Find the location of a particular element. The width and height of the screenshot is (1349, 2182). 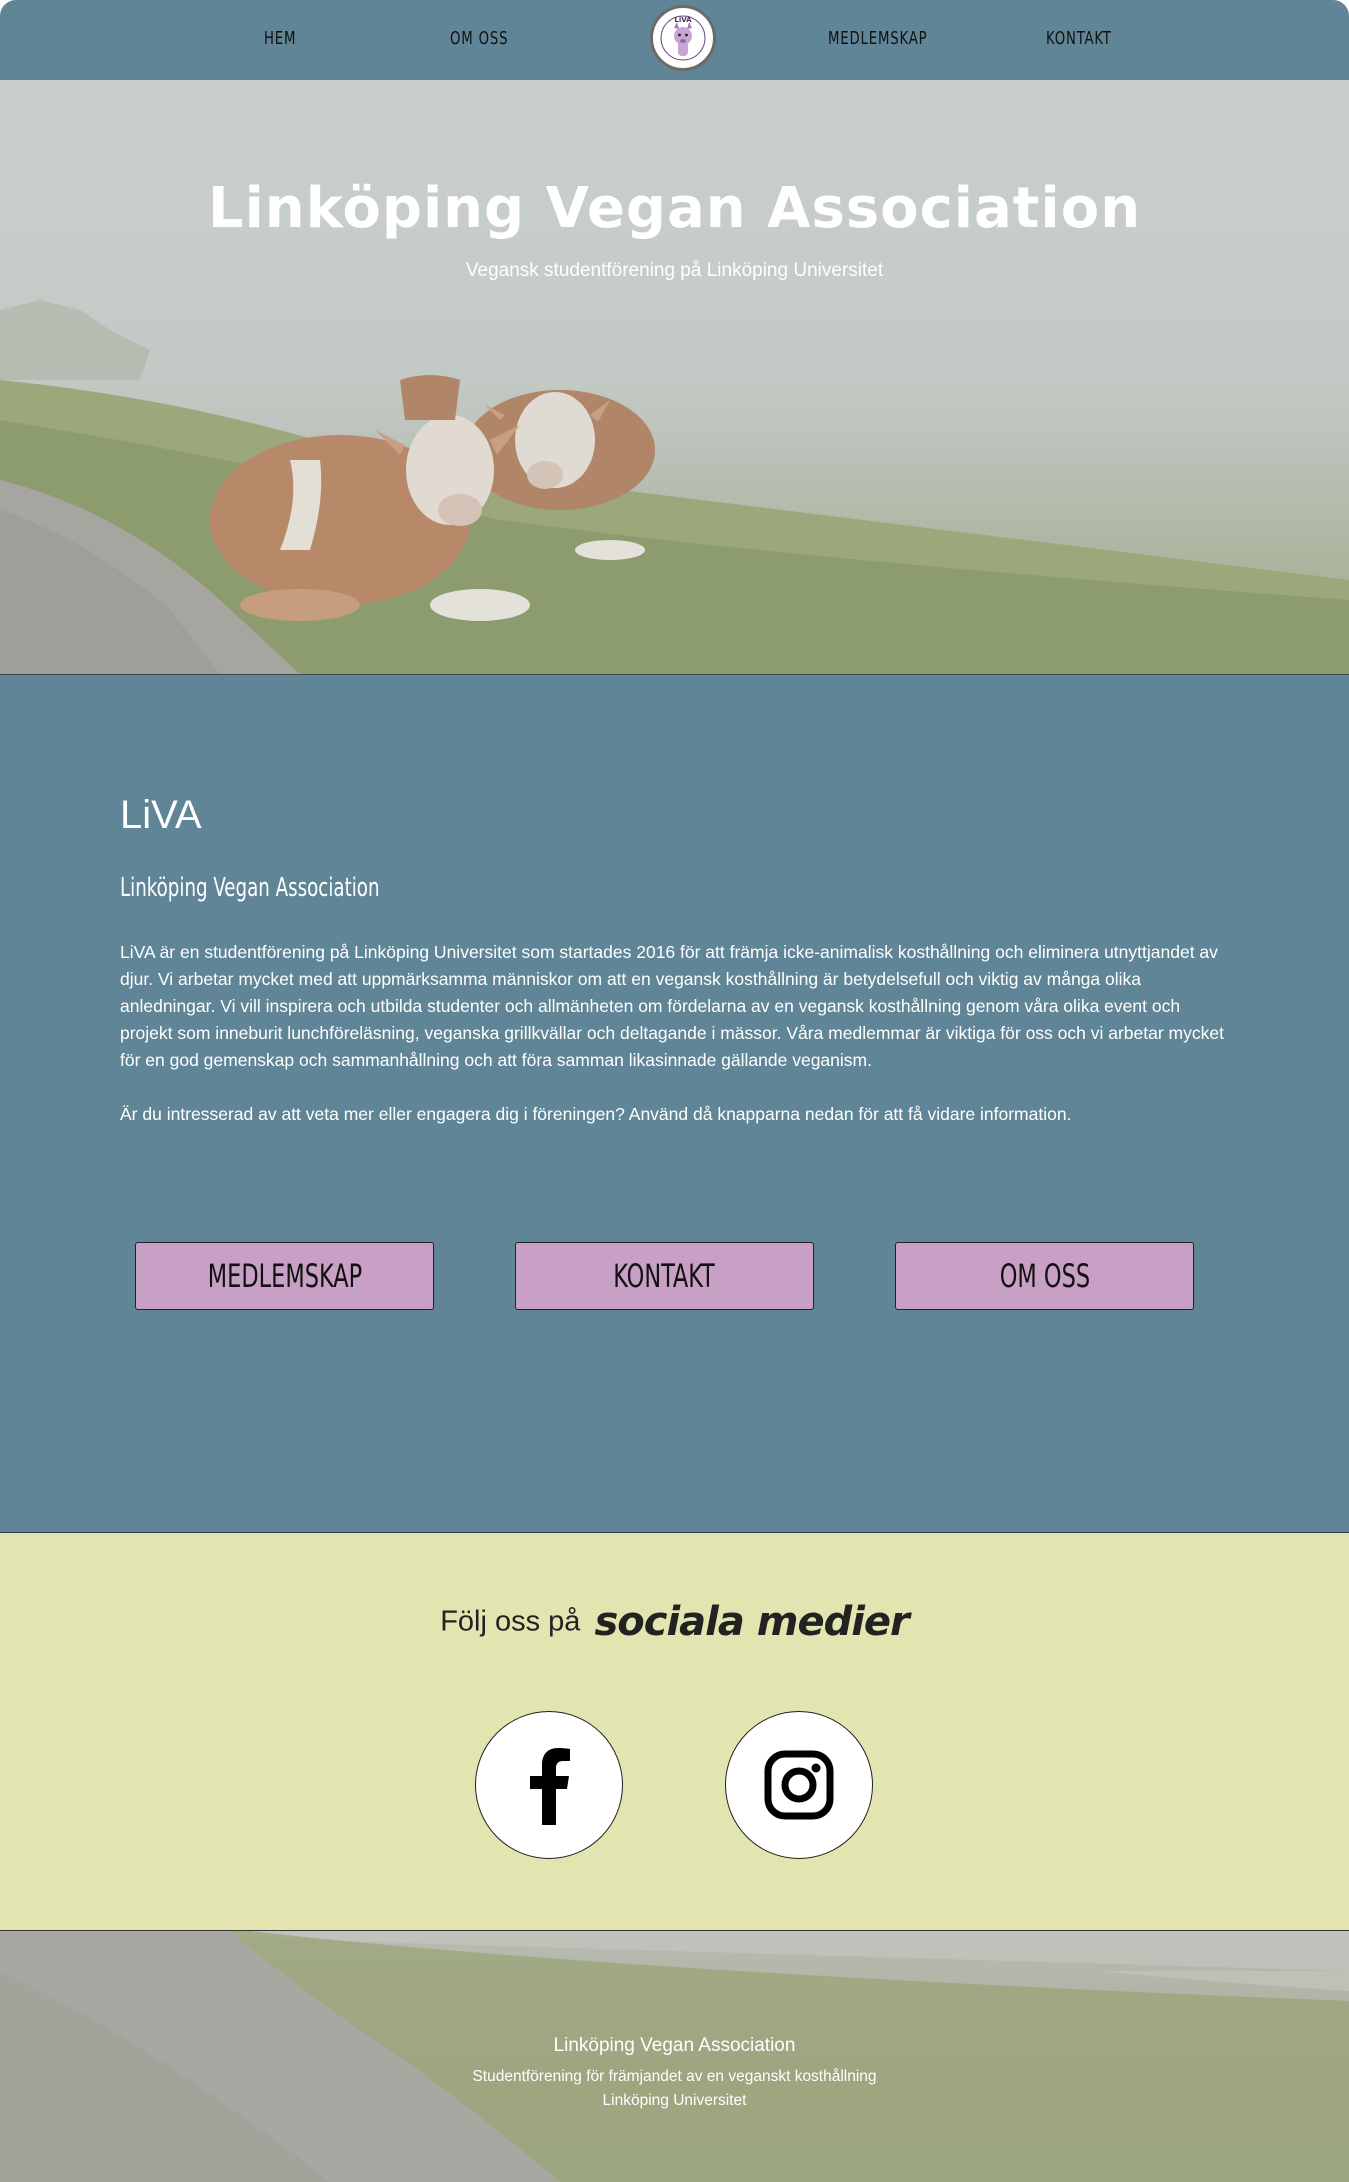

social-heading: Följ oss på sociala medier is located at coordinates (674, 1622).